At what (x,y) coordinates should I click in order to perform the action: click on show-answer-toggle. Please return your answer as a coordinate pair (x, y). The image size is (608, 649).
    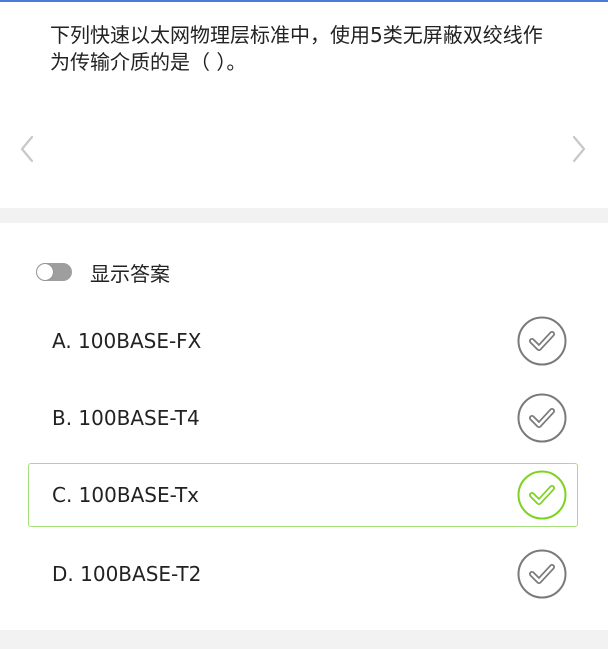
    Looking at the image, I should click on (54, 272).